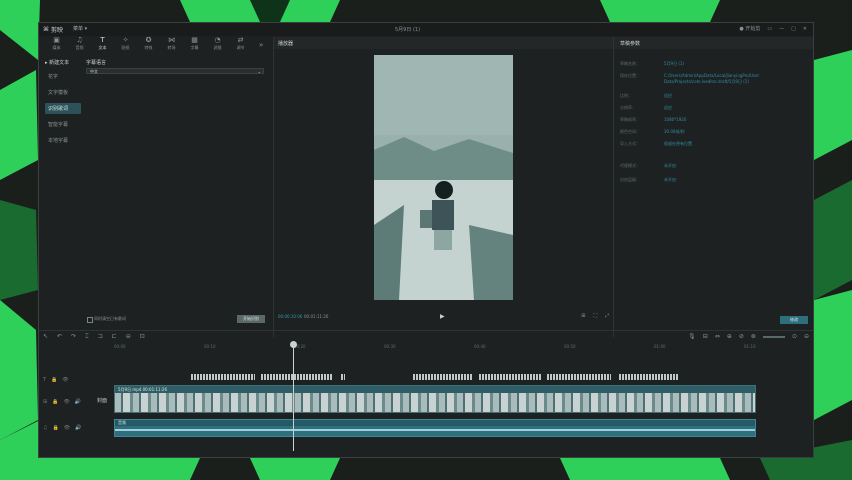 This screenshot has height=480, width=852. I want to click on sidebar-item-lyrics: 识别歌词, so click(63, 108).